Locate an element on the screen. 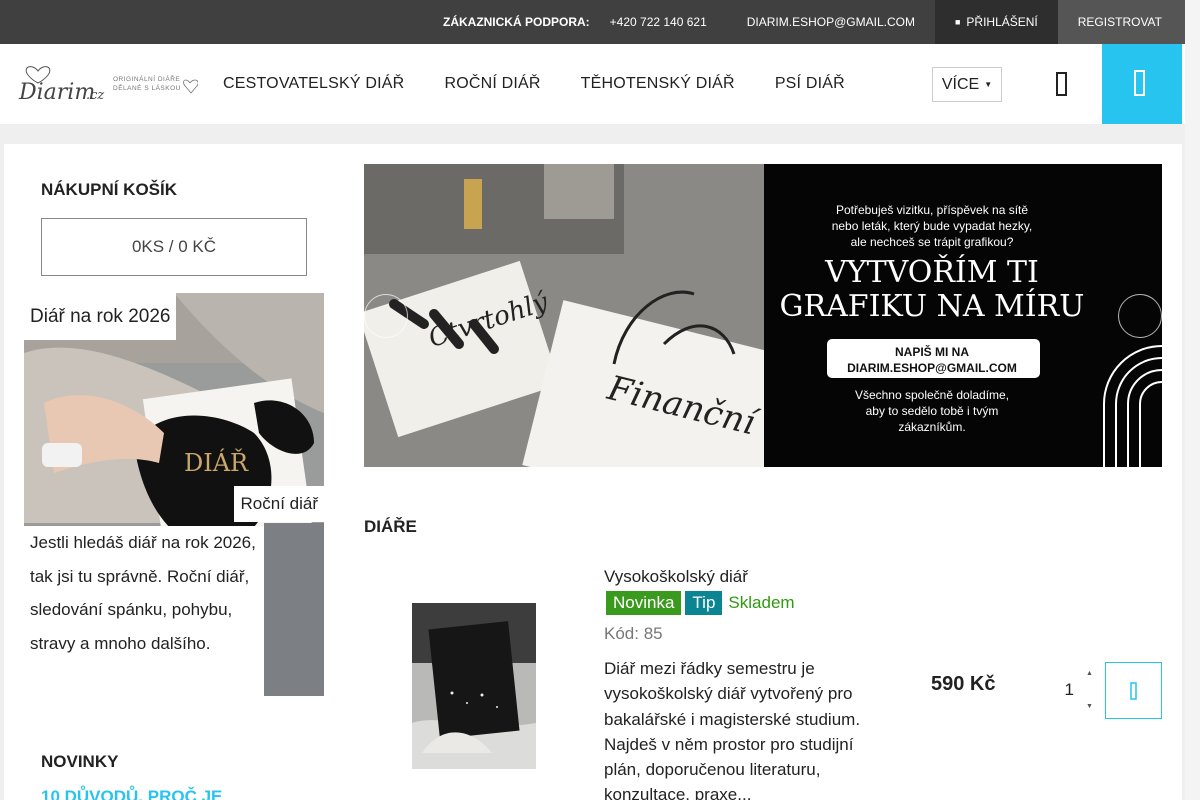 The width and height of the screenshot is (1200, 800). hero-footer-line-2: aby to sedělo tobě i tvým is located at coordinates (932, 411).